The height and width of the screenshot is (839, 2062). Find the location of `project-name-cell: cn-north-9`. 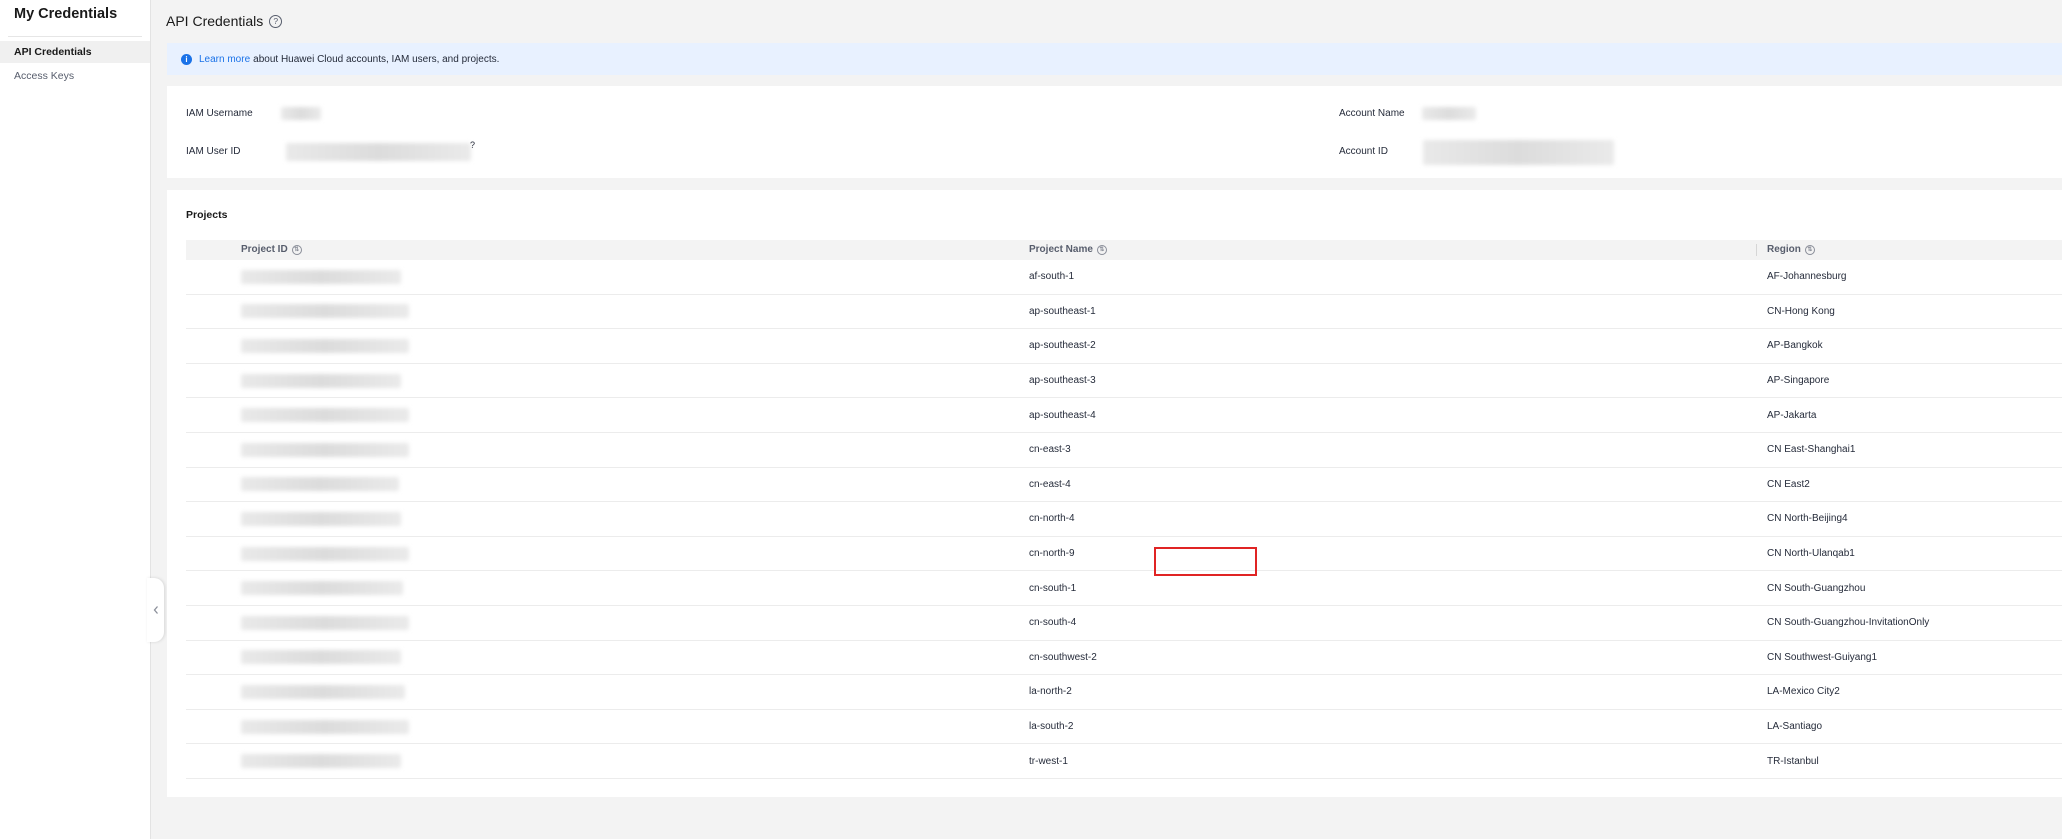

project-name-cell: cn-north-9 is located at coordinates (1052, 554).